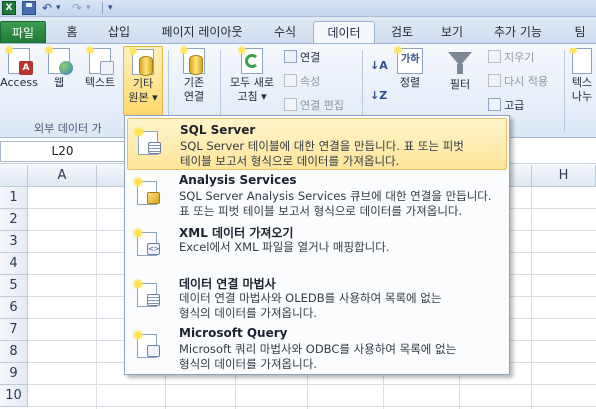  I want to click on menu-item-title: Analysis Services, so click(238, 180).